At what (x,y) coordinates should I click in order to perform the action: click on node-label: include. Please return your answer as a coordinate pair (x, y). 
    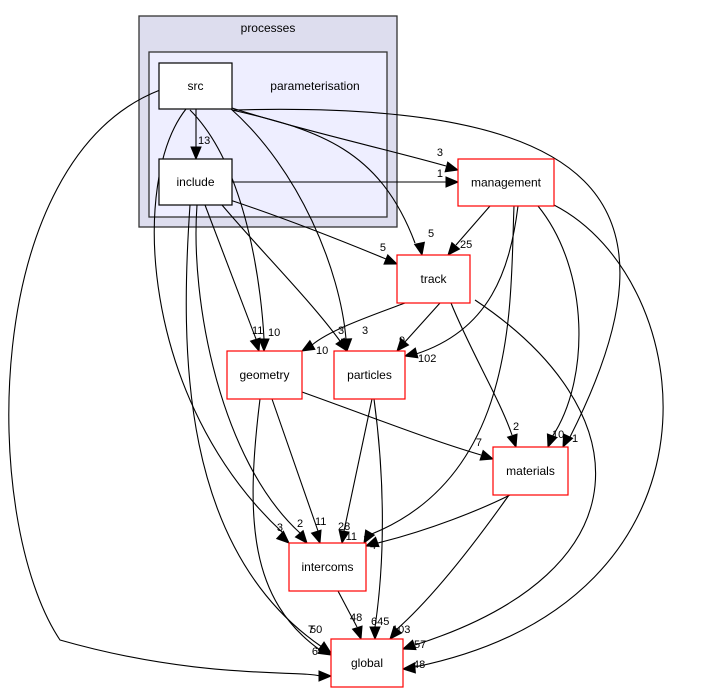
    Looking at the image, I should click on (195, 182).